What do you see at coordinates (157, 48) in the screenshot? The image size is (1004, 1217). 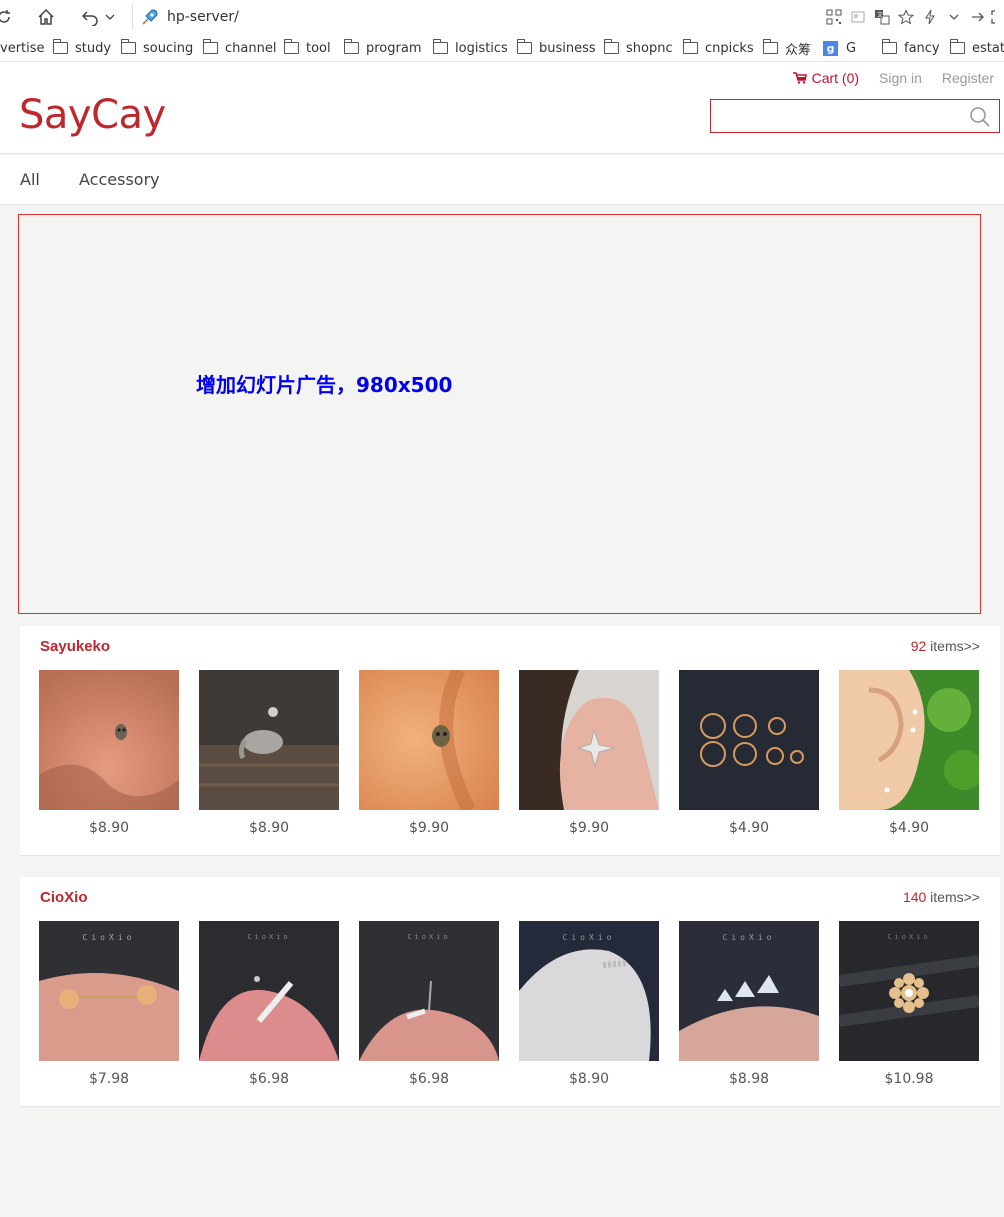 I see `bookmark-folder: soucing` at bounding box center [157, 48].